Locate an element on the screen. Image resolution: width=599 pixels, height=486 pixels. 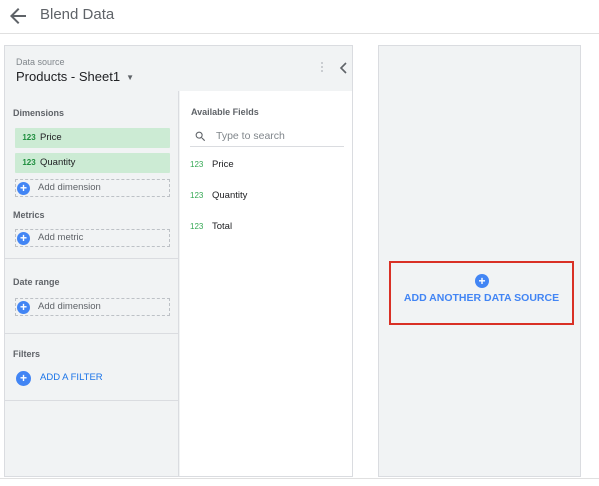
data-source-selector: Products - Sheet1 ▼ is located at coordinates (75, 76).